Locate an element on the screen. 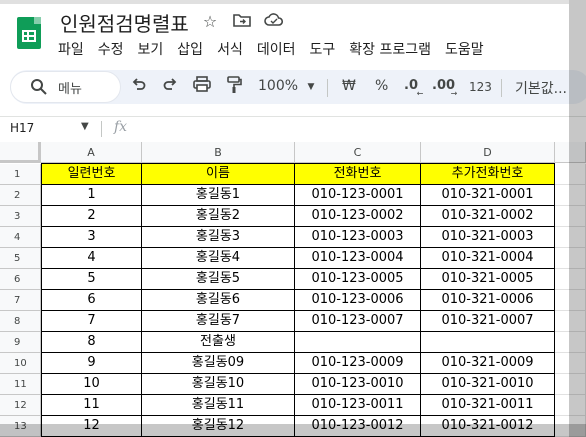 The image size is (586, 437). row-header: 4 is located at coordinates (20, 237).